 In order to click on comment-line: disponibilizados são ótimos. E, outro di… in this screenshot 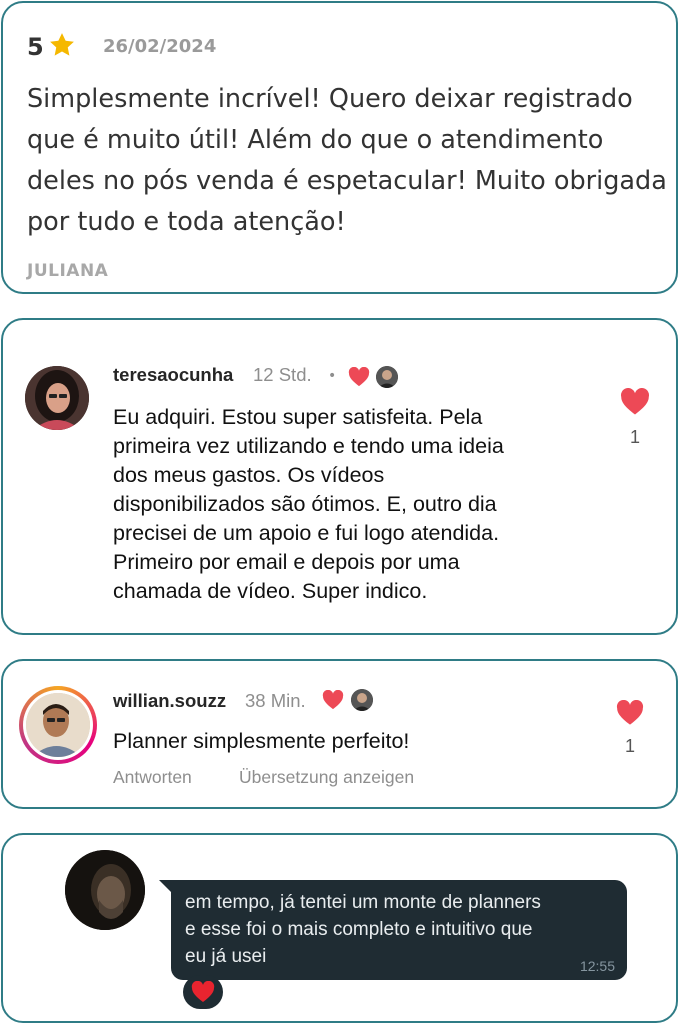, I will do `click(305, 504)`.